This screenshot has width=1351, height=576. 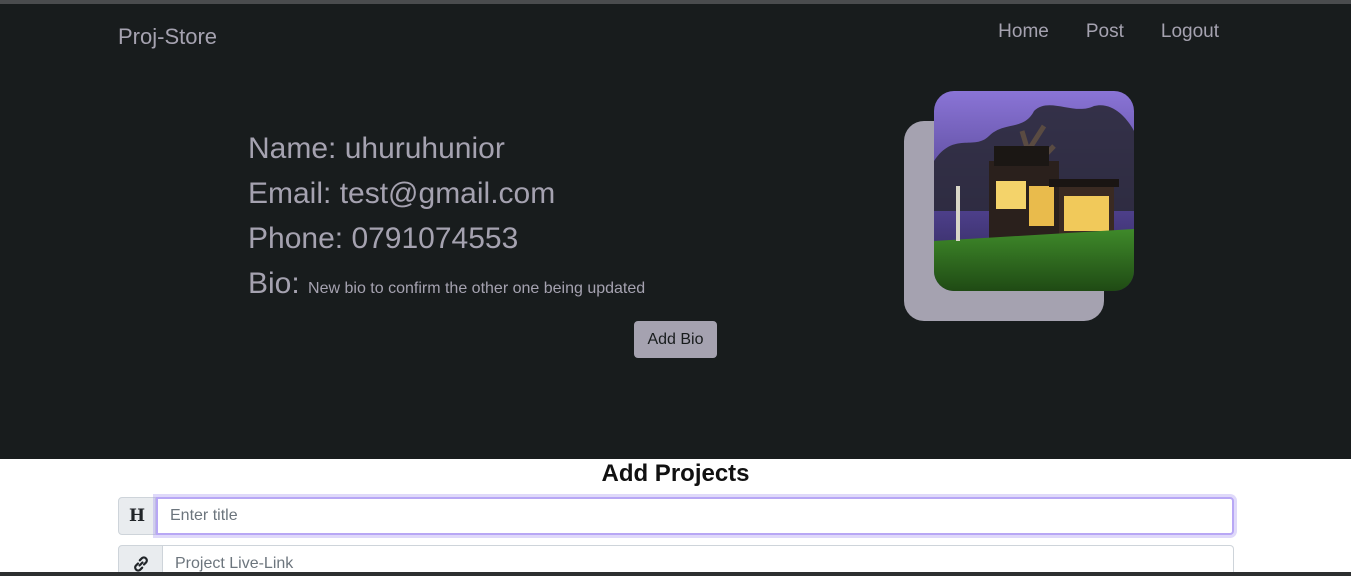 I want to click on project-title-input, so click(x=695, y=516).